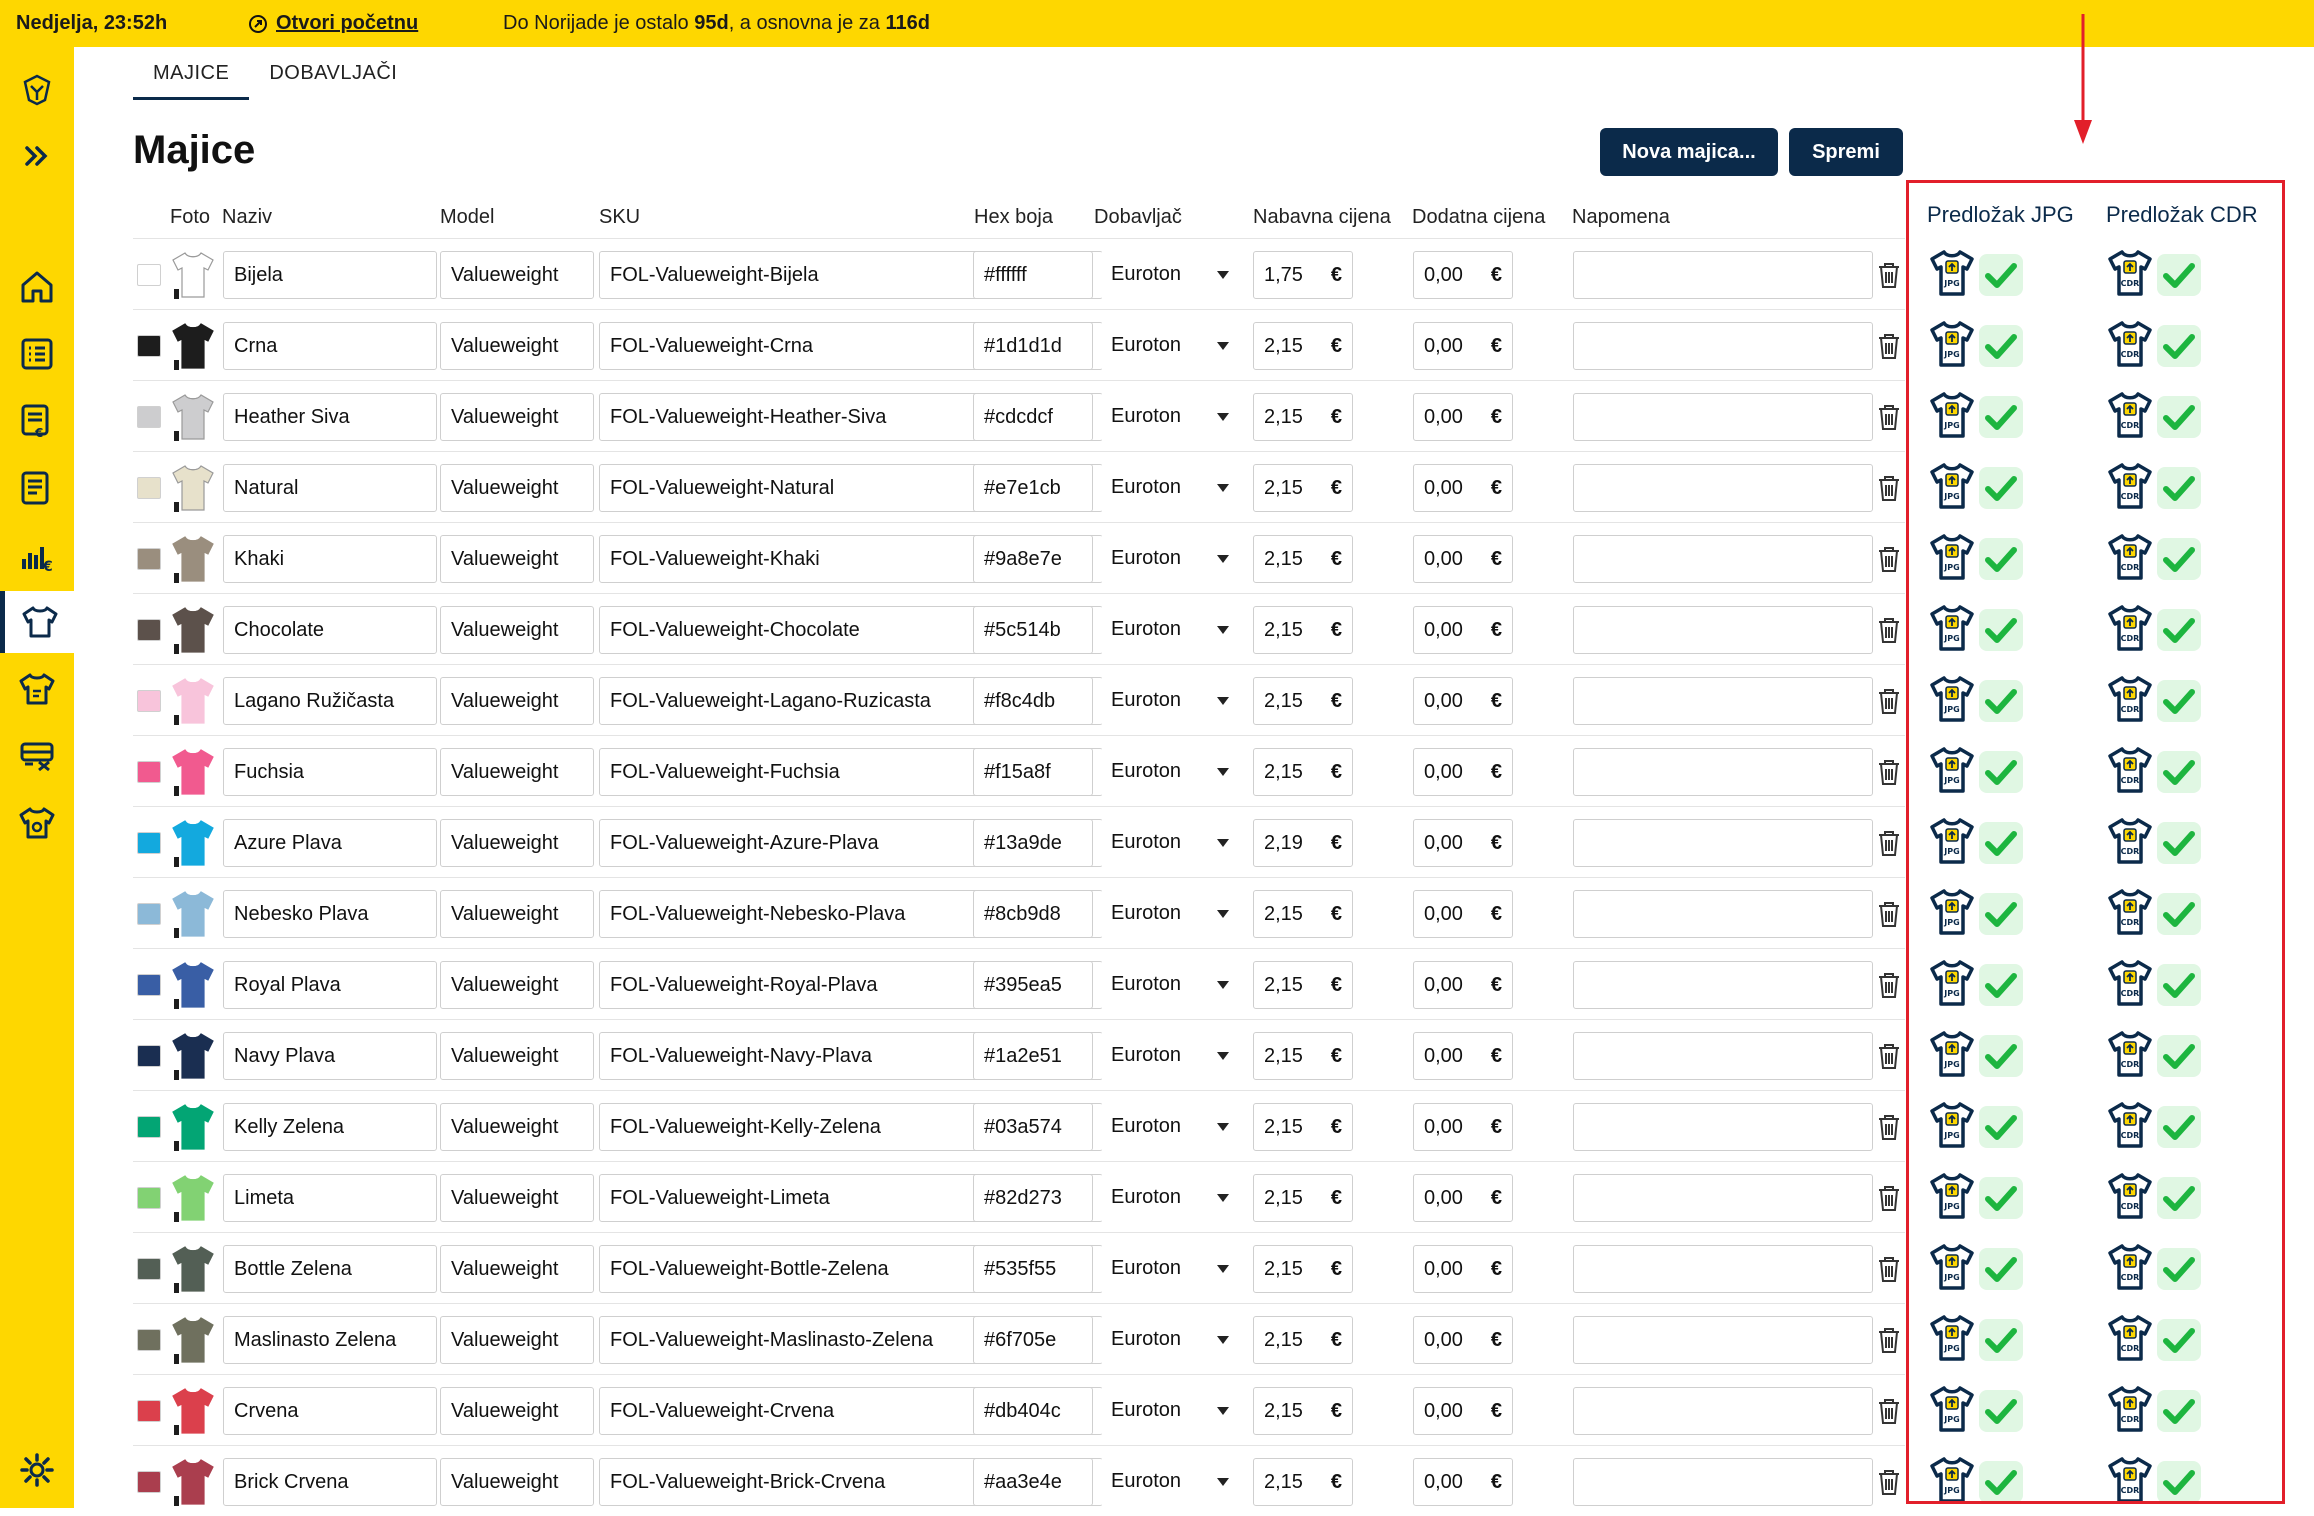 The width and height of the screenshot is (2314, 1516). Describe the element at coordinates (37, 622) in the screenshot. I see `tshirt-icon` at that location.